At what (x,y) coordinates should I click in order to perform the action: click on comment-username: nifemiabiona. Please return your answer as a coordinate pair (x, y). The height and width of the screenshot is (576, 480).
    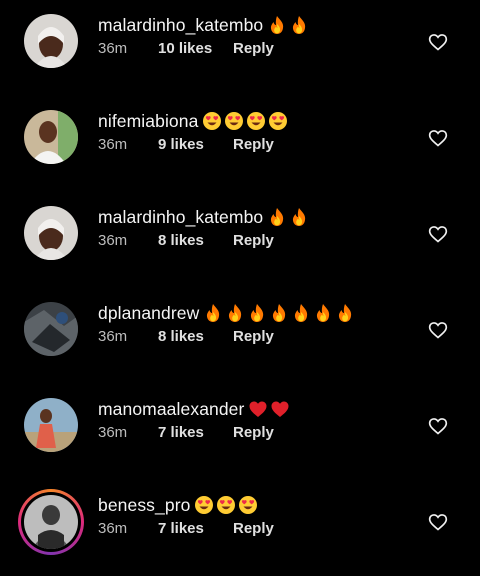
    Looking at the image, I should click on (193, 121).